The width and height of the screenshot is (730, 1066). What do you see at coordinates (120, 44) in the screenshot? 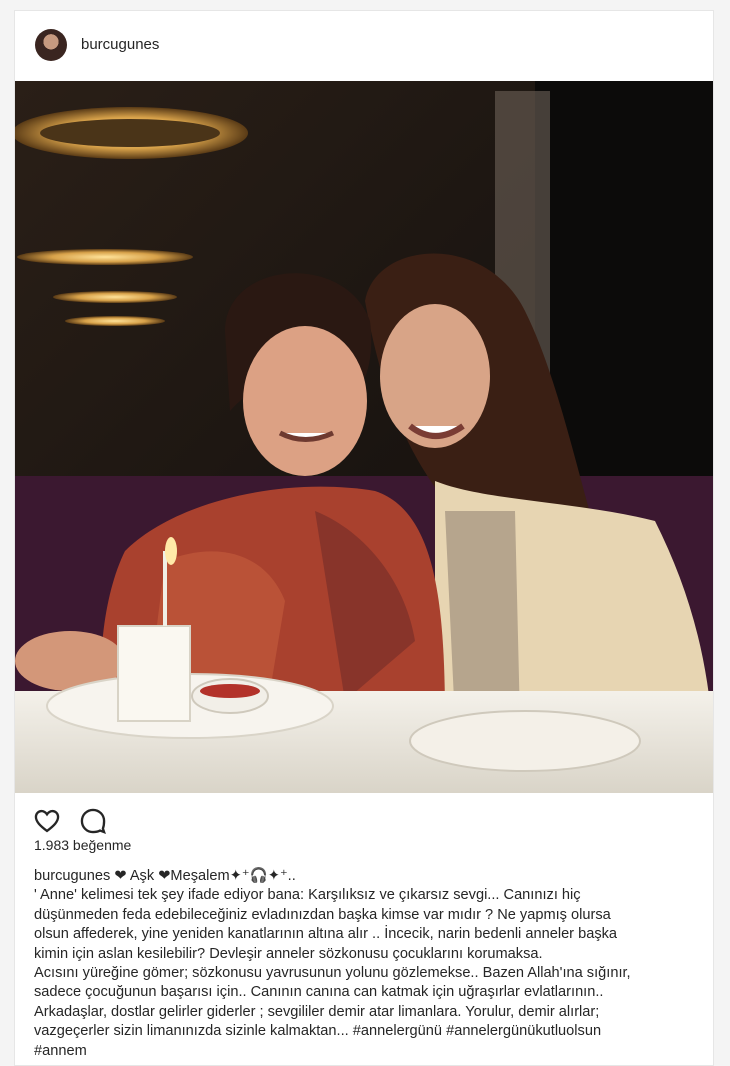
I see `post-username: burcugunes` at bounding box center [120, 44].